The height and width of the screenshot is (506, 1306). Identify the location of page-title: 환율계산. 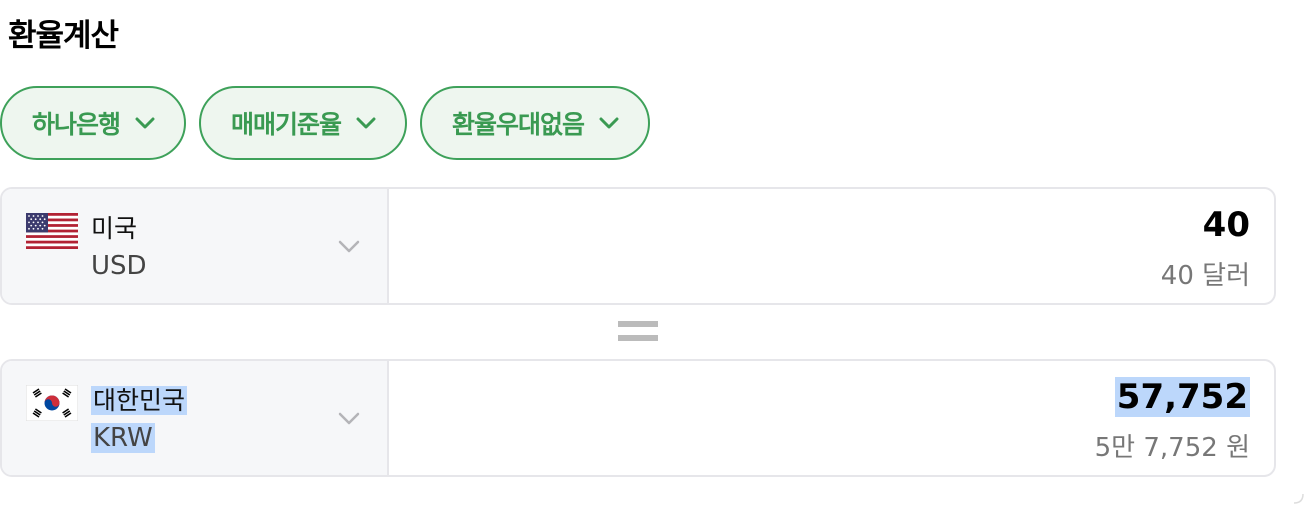
(63, 36).